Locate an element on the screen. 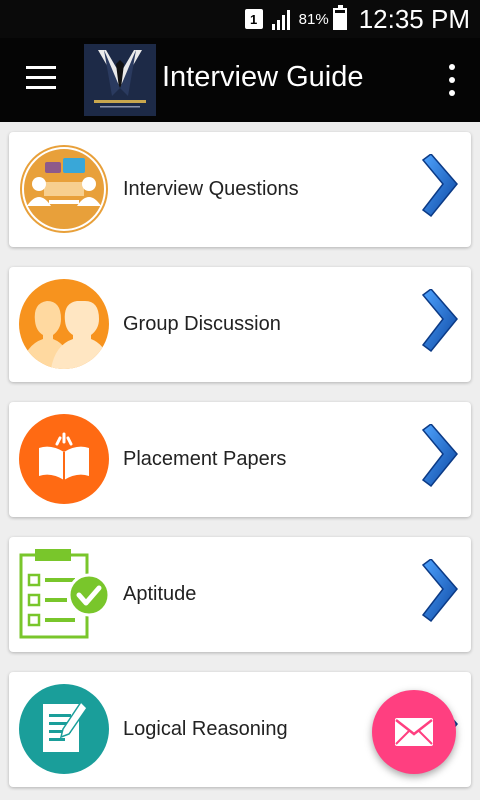 This screenshot has width=480, height=800. signal-icon is located at coordinates (282, 19).